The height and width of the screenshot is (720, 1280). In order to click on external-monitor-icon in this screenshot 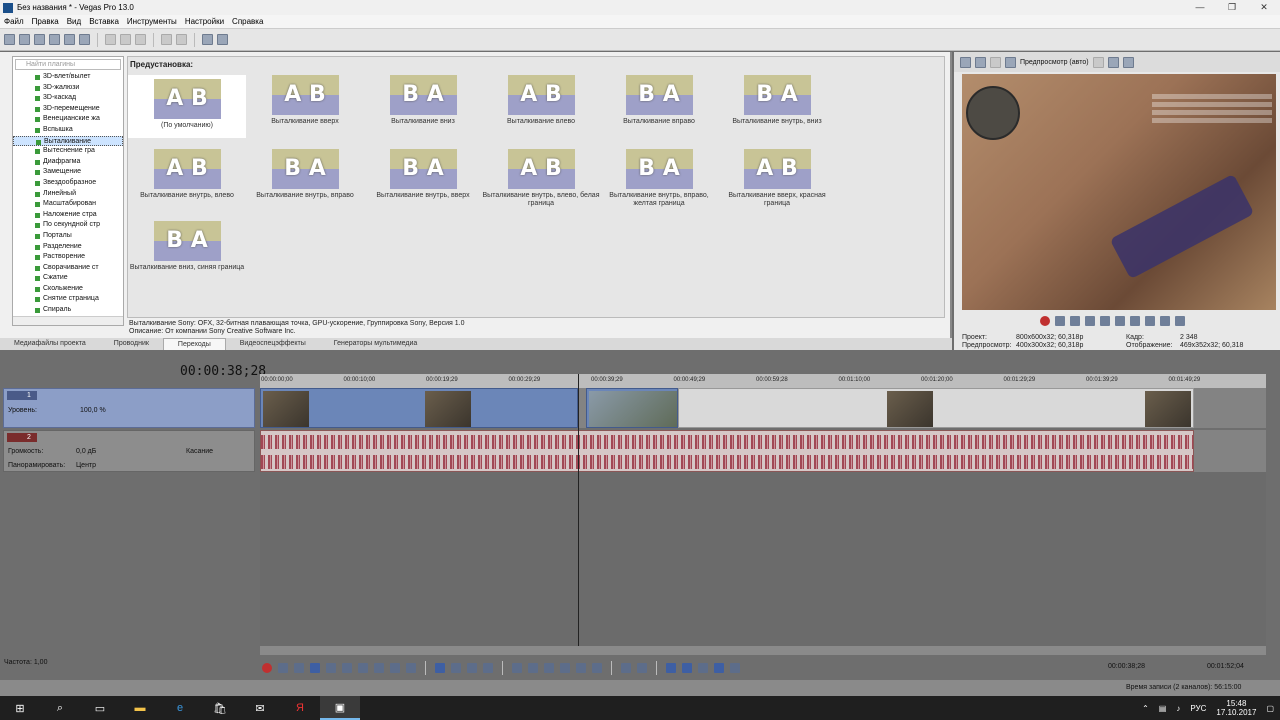, I will do `click(980, 62)`.